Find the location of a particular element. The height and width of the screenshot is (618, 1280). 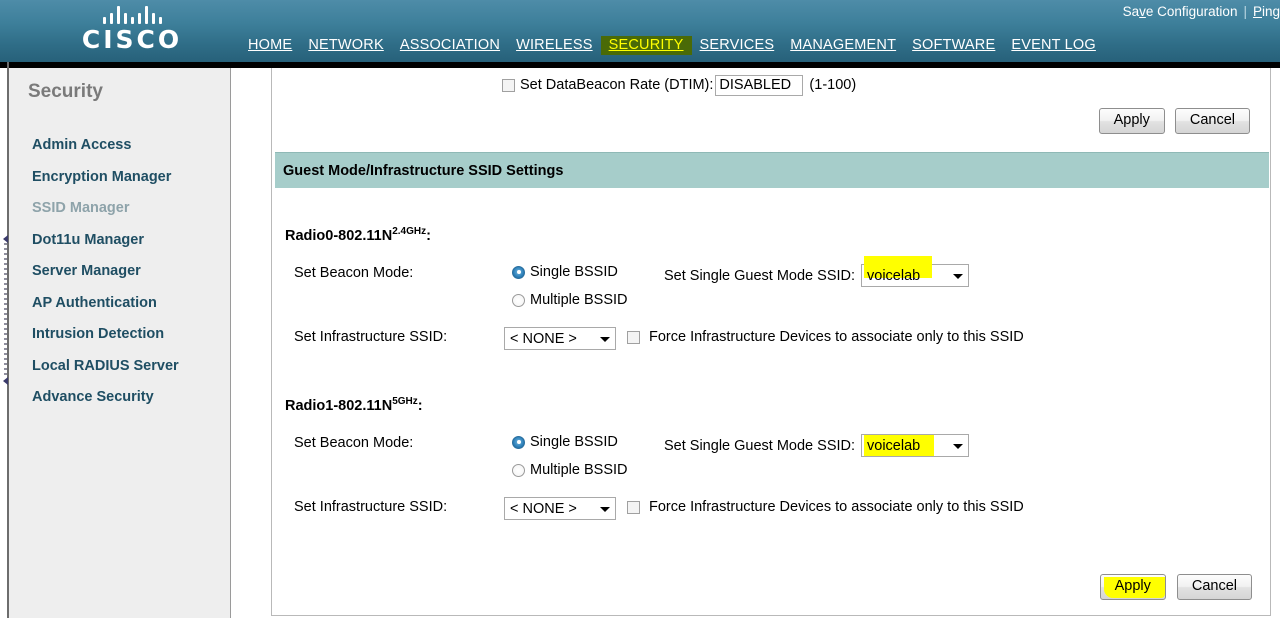

radio1-multiple-bssid-radio is located at coordinates (518, 470).